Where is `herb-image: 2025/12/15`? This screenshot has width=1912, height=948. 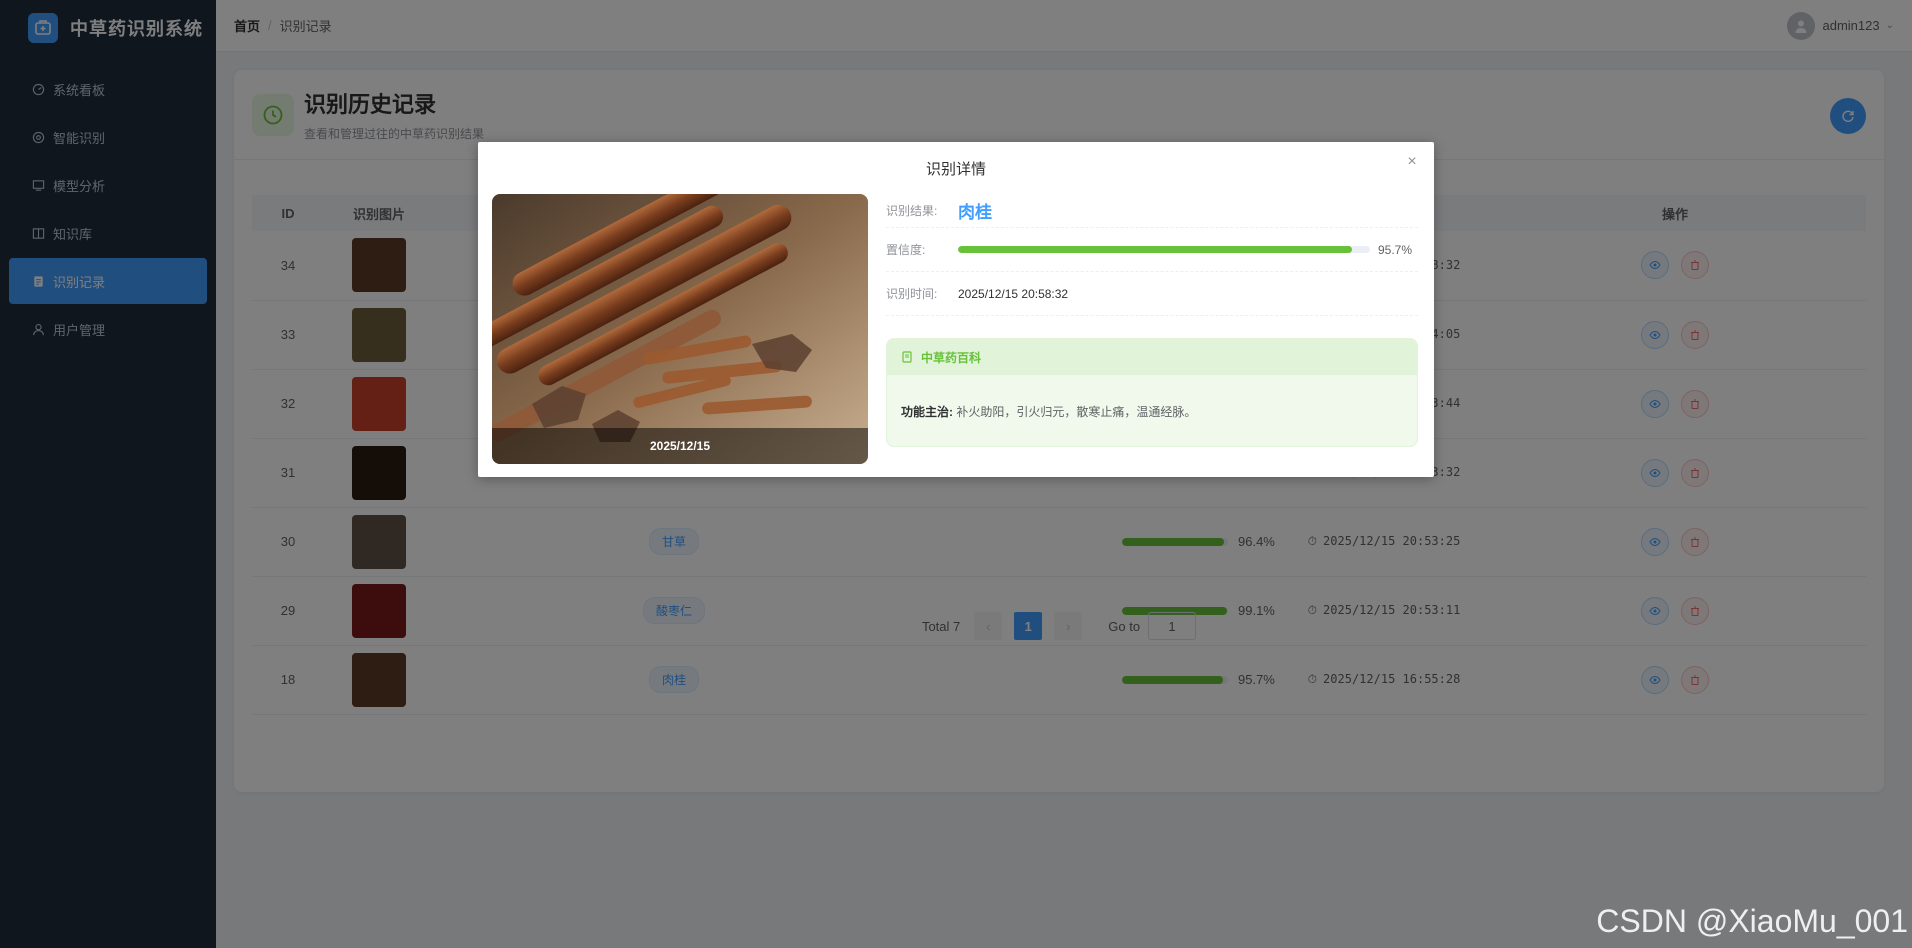 herb-image: 2025/12/15 is located at coordinates (680, 329).